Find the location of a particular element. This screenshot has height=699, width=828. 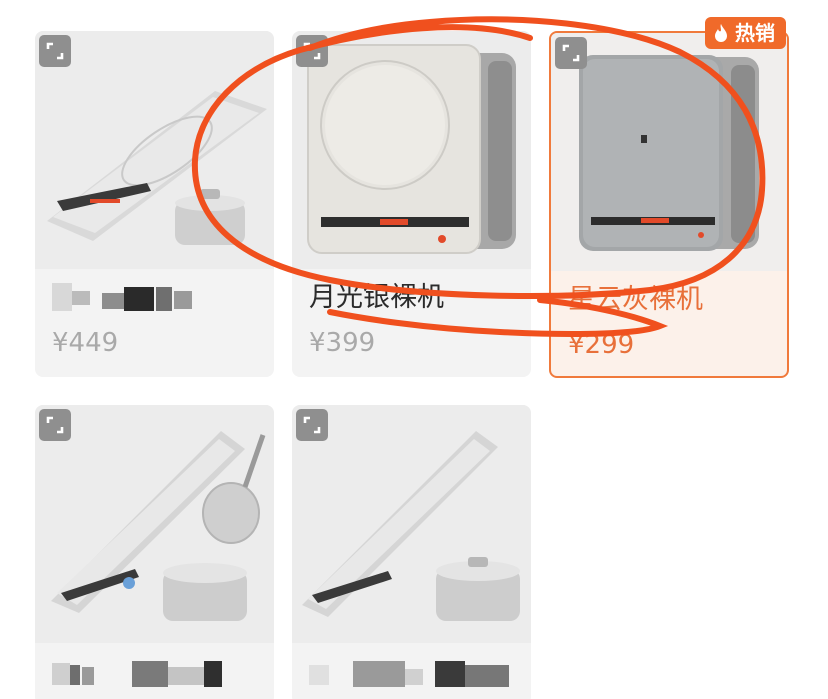

product-card-1: ¥449 is located at coordinates (154, 204).